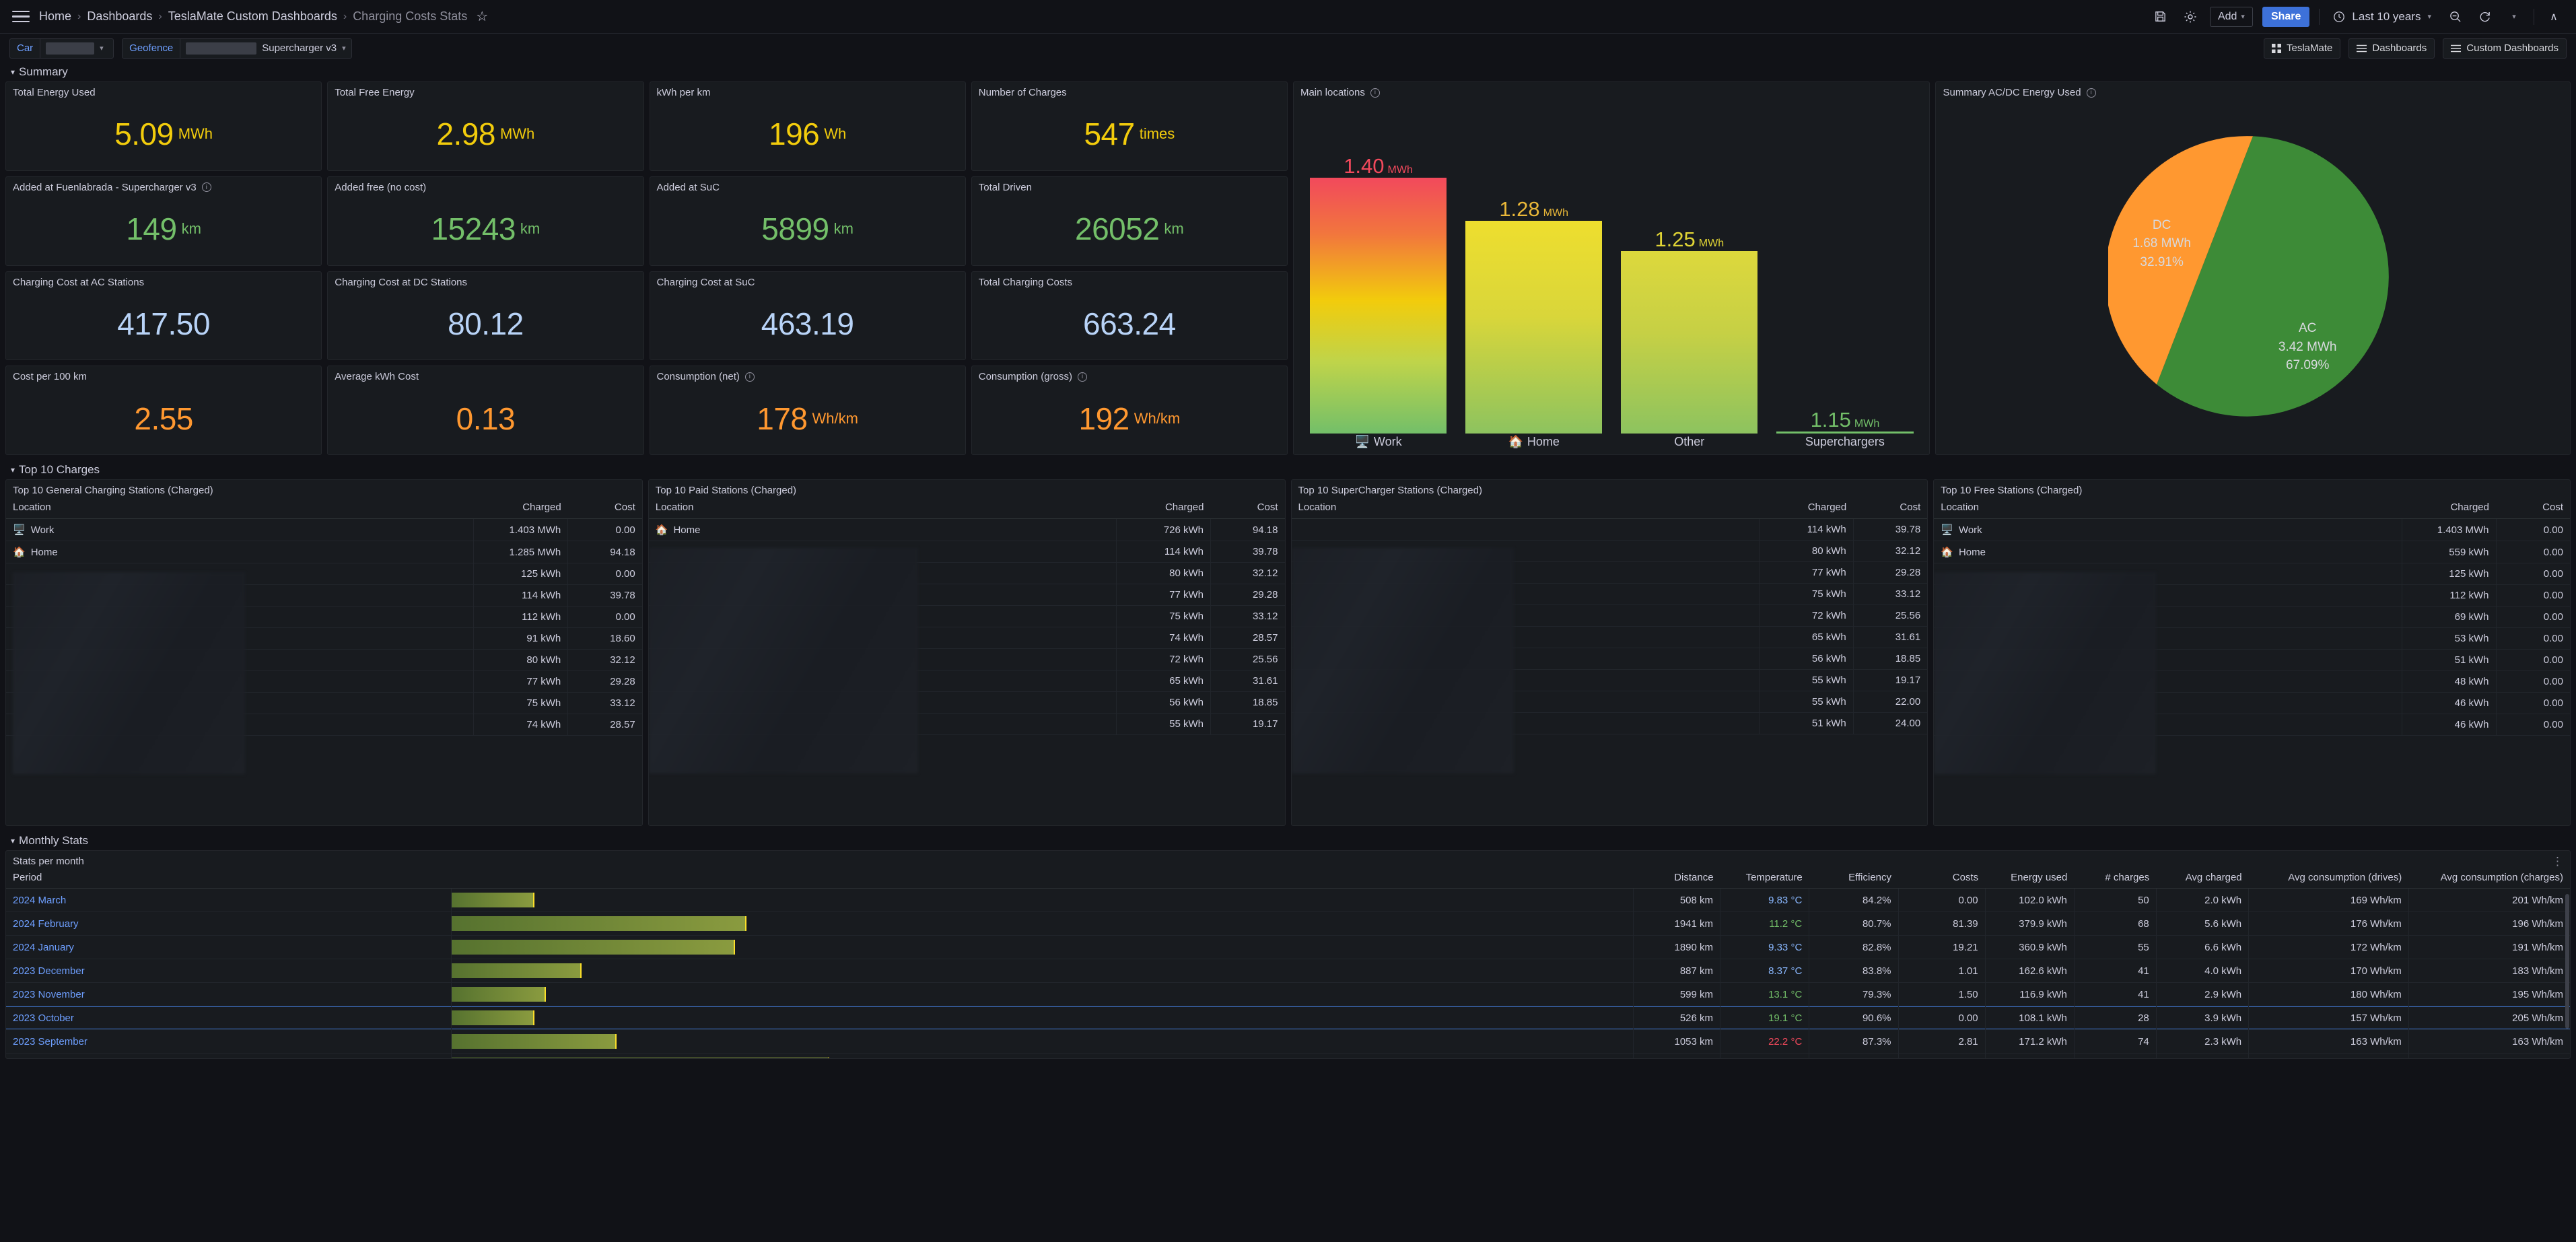  What do you see at coordinates (229, 994) in the screenshot?
I see `period-label: 2023 November` at bounding box center [229, 994].